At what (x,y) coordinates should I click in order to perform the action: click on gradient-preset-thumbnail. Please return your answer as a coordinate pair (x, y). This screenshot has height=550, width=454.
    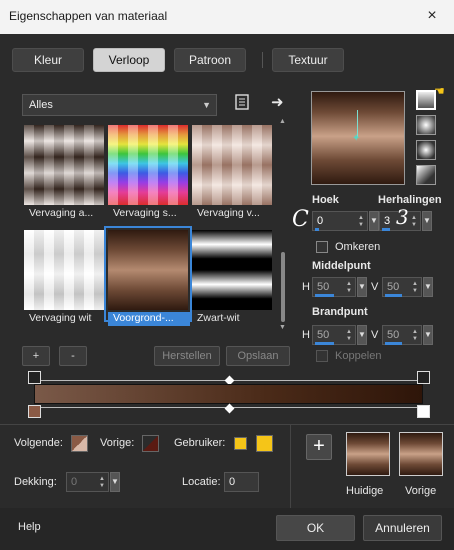
    Looking at the image, I should click on (232, 165).